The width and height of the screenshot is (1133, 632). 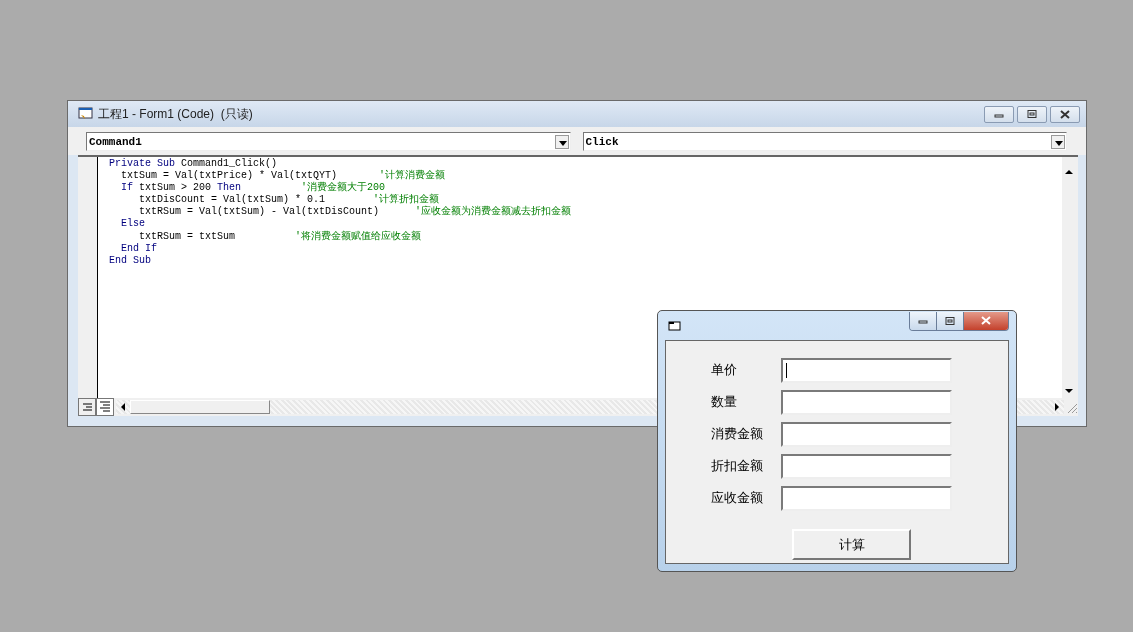 What do you see at coordinates (130, 260) in the screenshot?
I see `code-line: End Sub` at bounding box center [130, 260].